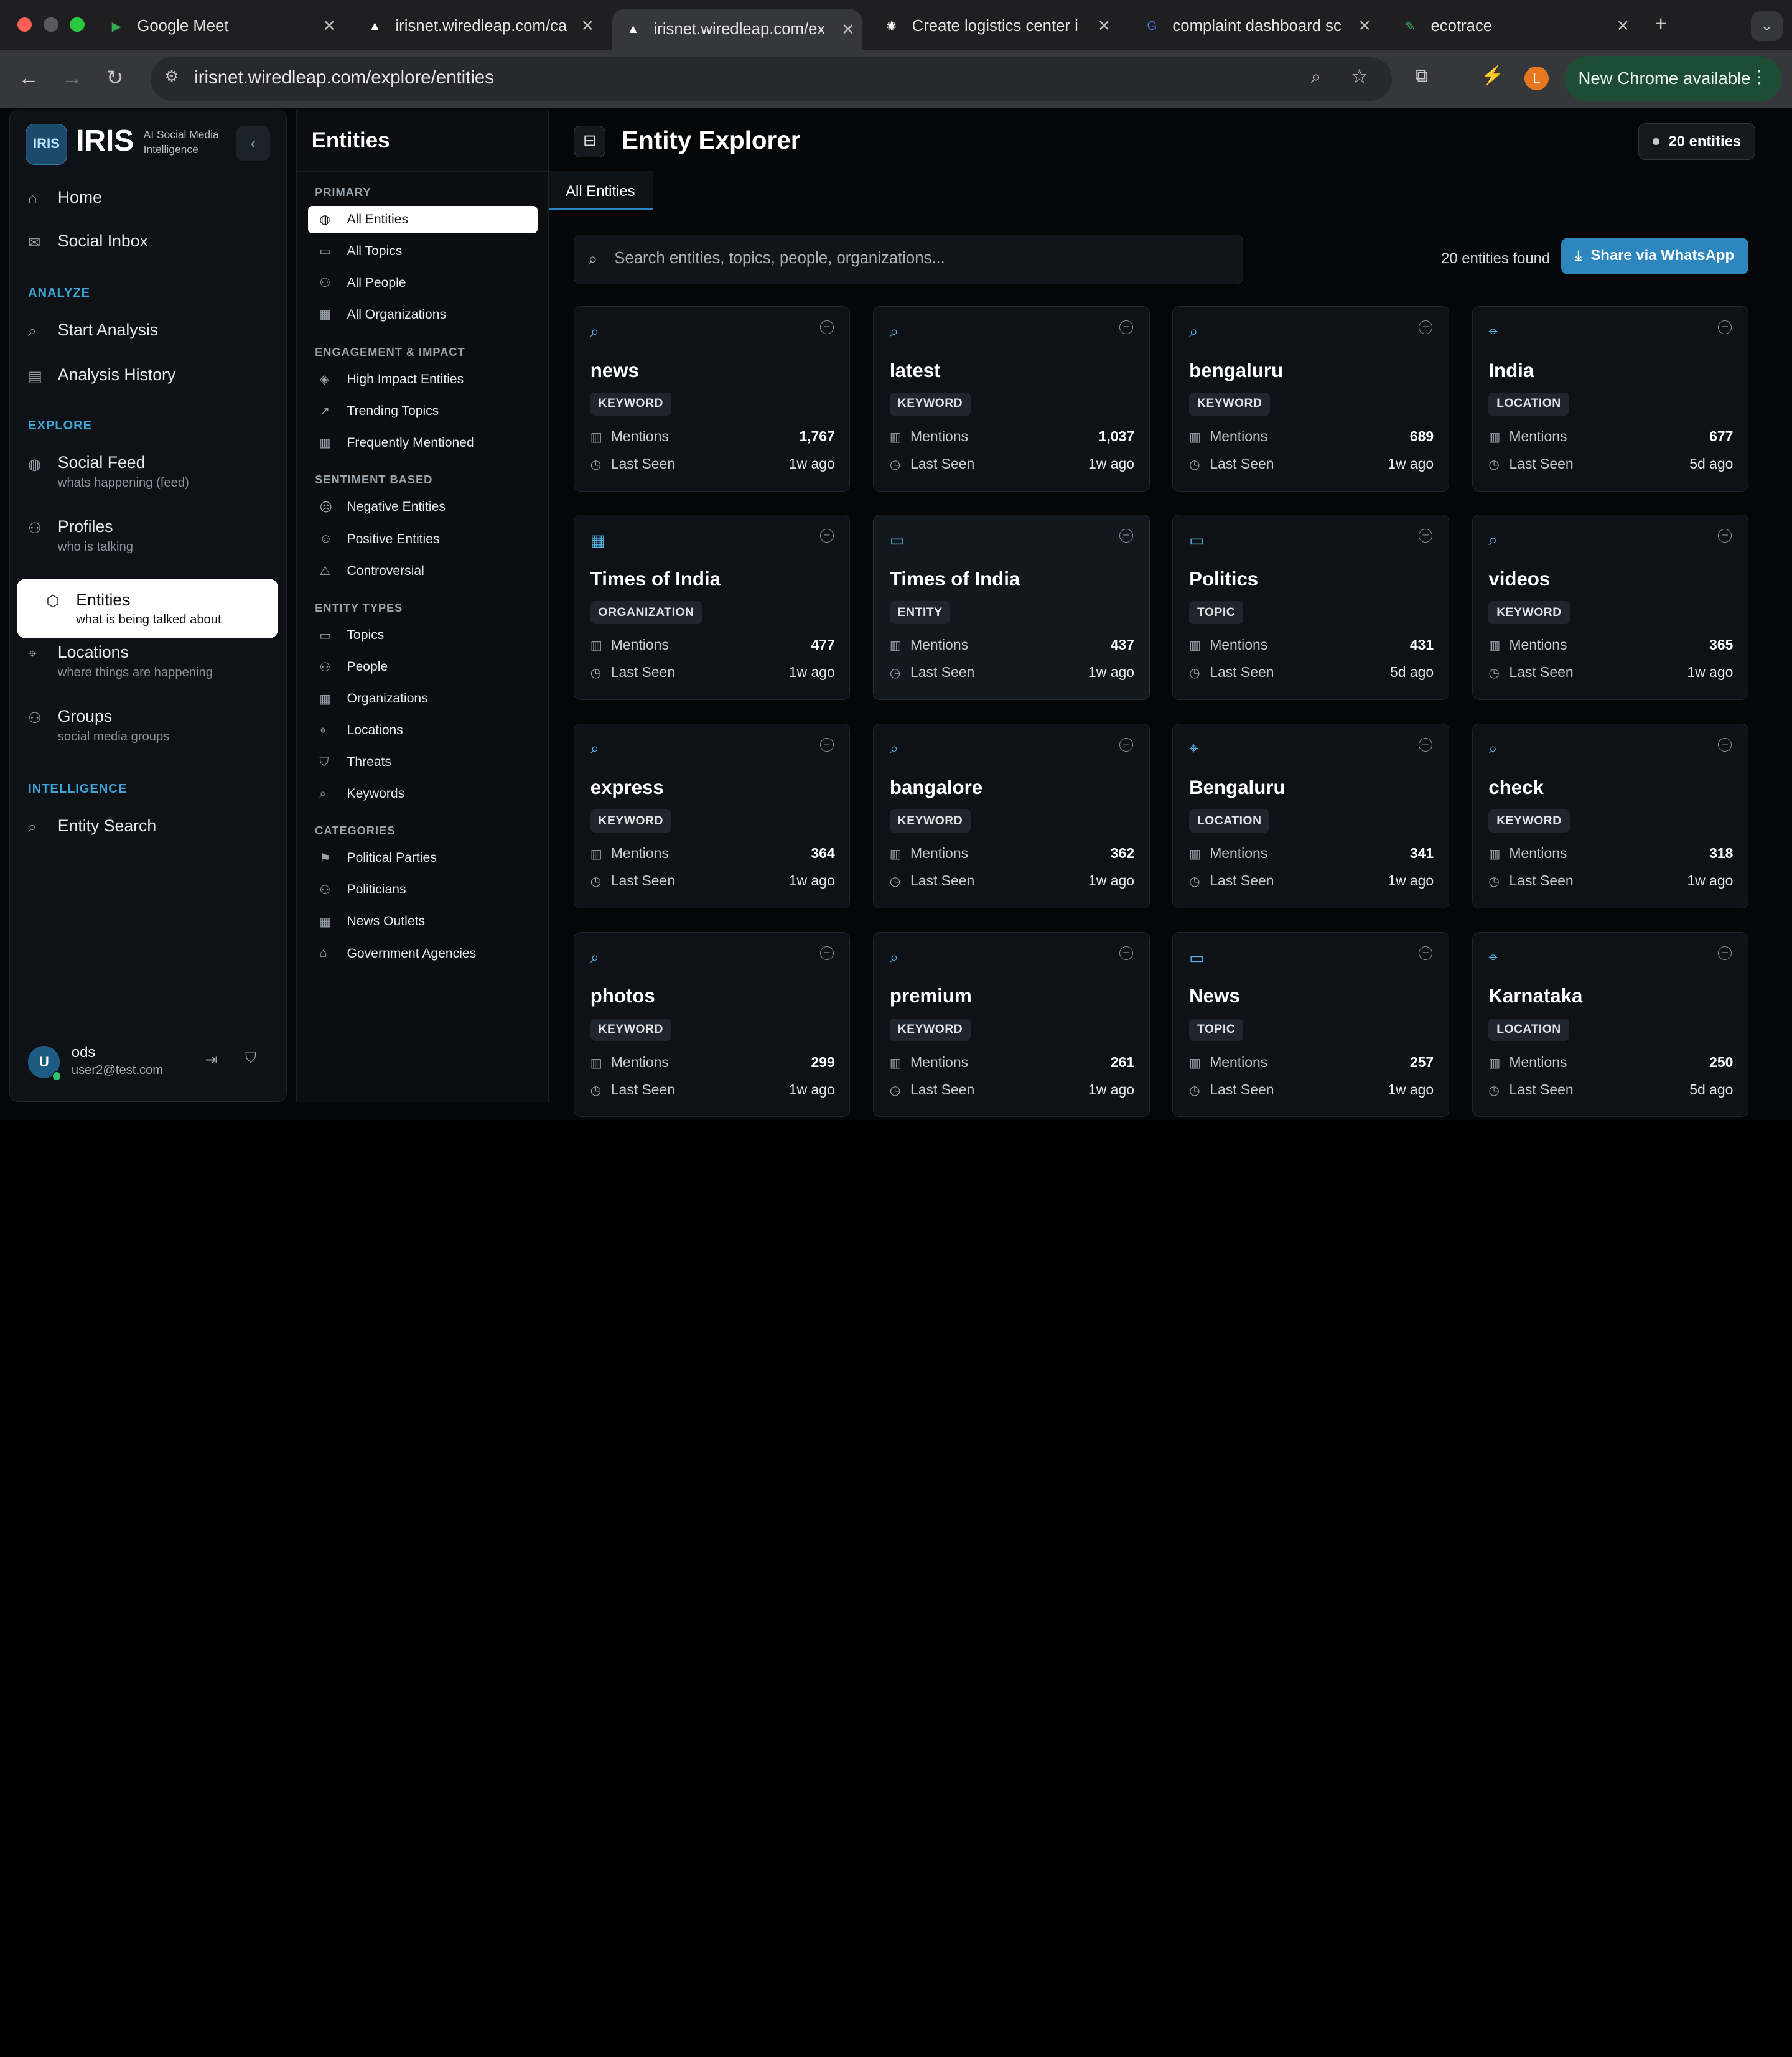 Image resolution: width=1792 pixels, height=2057 pixels. What do you see at coordinates (595, 331) in the screenshot?
I see `search-icon: ⌕` at bounding box center [595, 331].